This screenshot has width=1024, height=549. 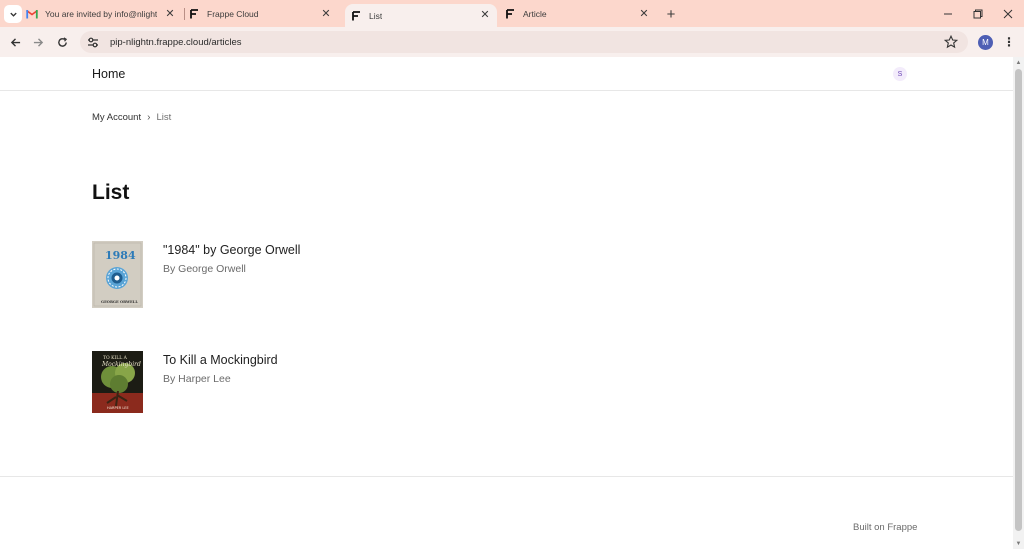 I want to click on tab-title: List, so click(x=376, y=15).